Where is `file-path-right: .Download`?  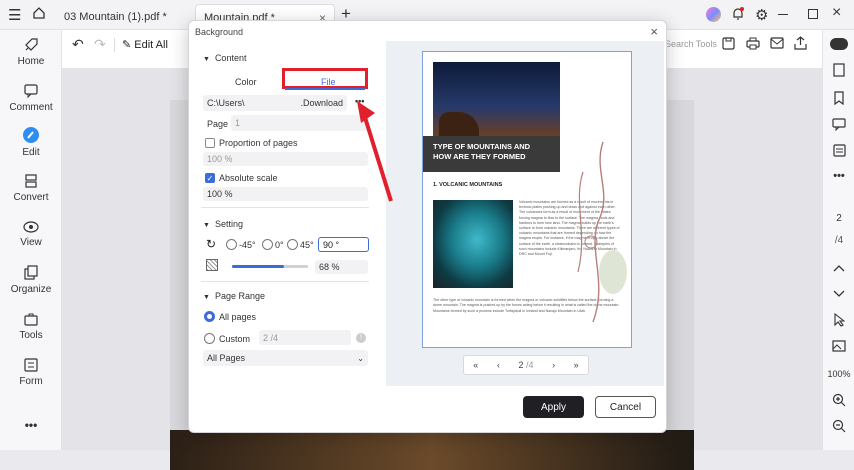 file-path-right: .Download is located at coordinates (321, 103).